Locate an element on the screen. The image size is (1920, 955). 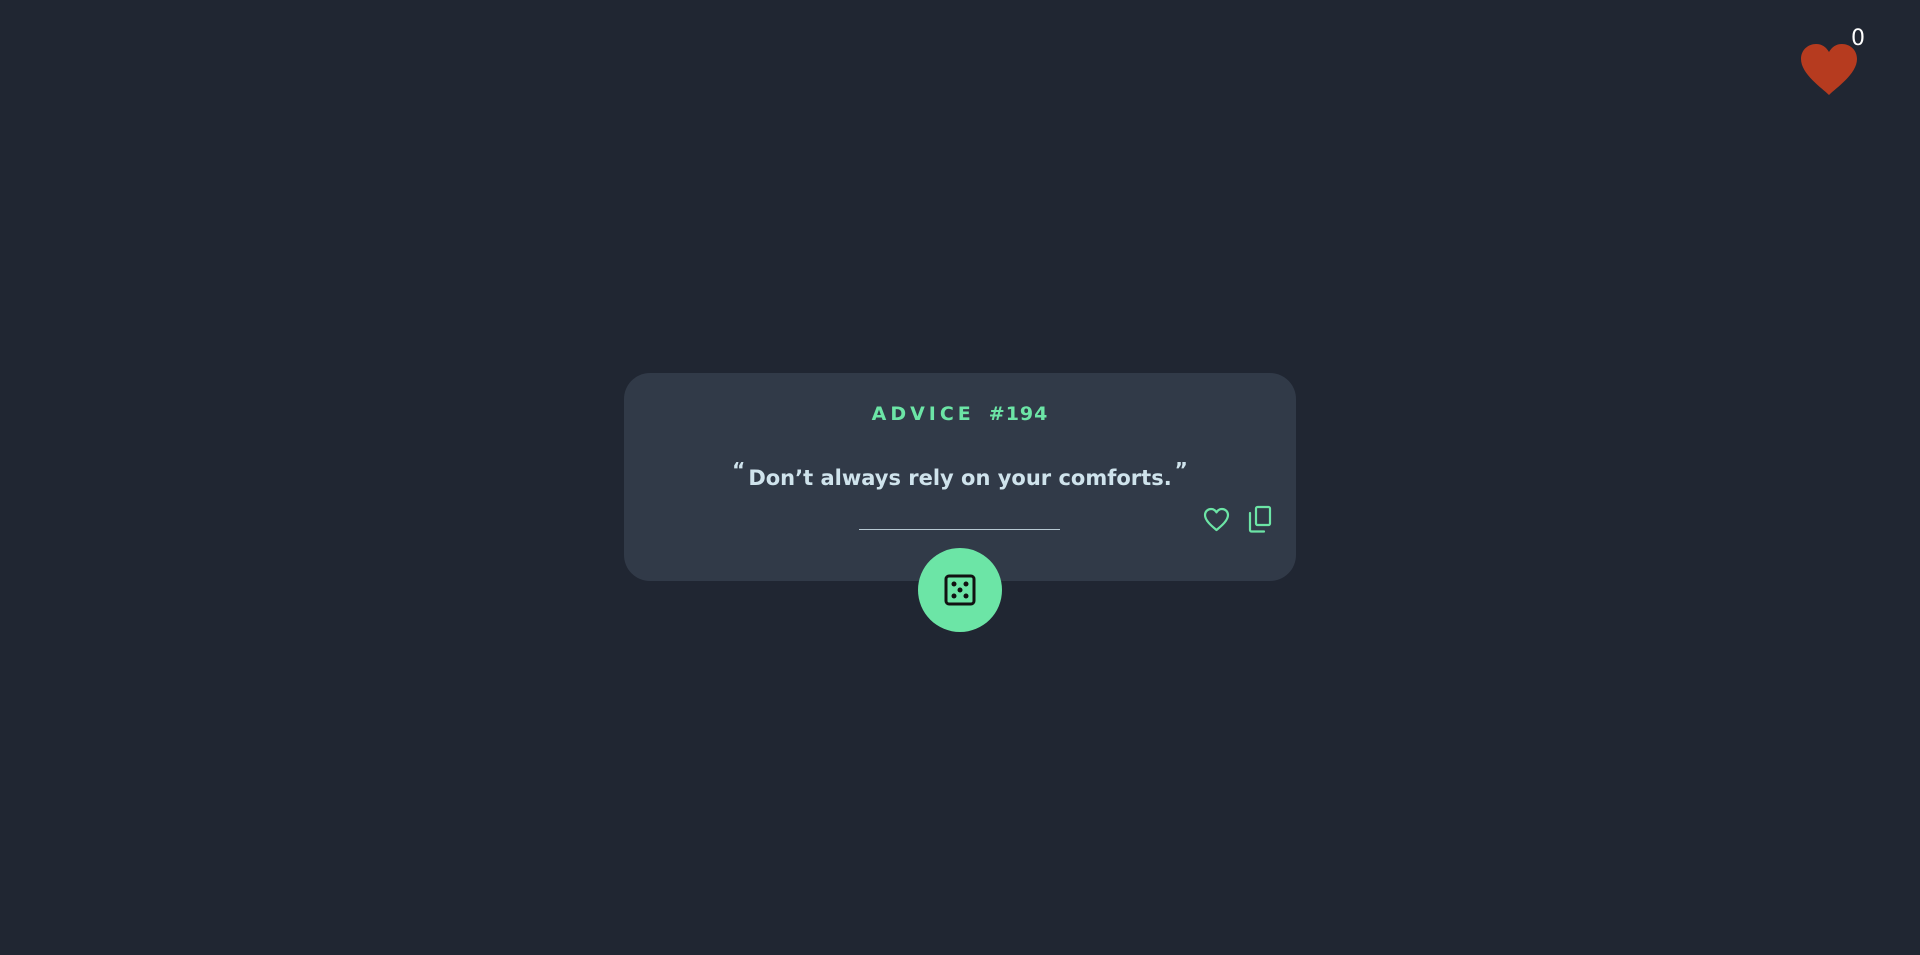
dice-icon is located at coordinates (960, 590).